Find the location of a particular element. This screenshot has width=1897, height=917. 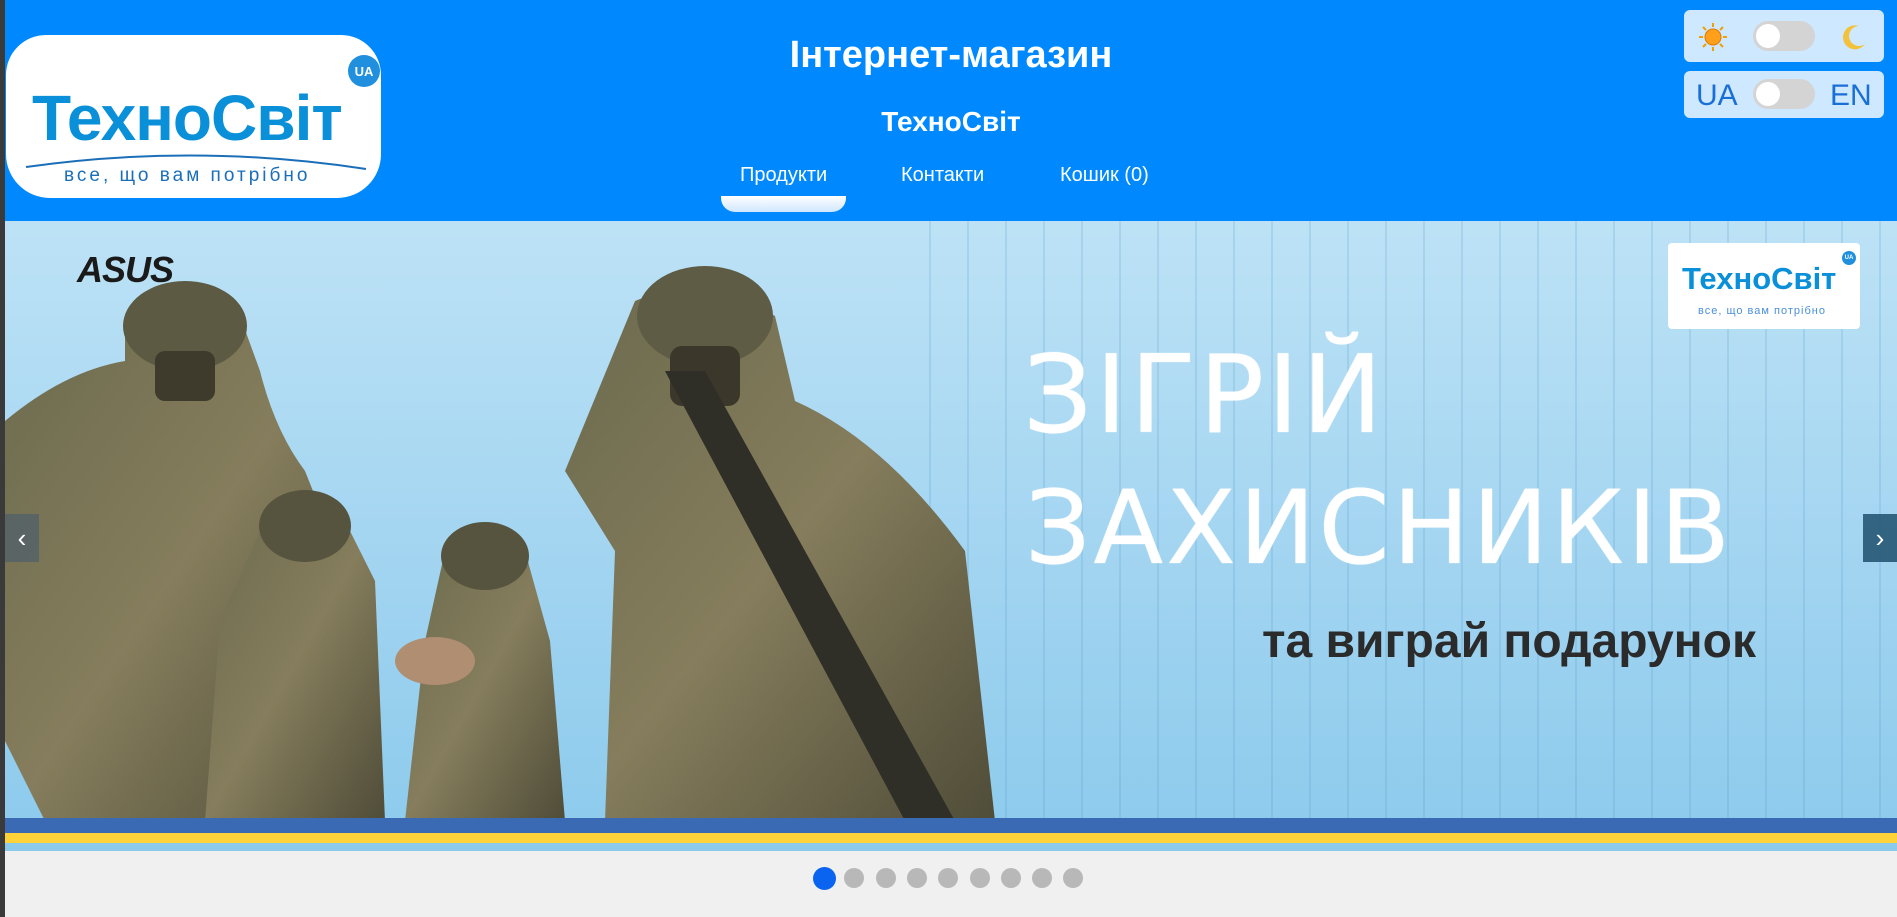

language-toggle-panel: UA EN is located at coordinates (1784, 94).